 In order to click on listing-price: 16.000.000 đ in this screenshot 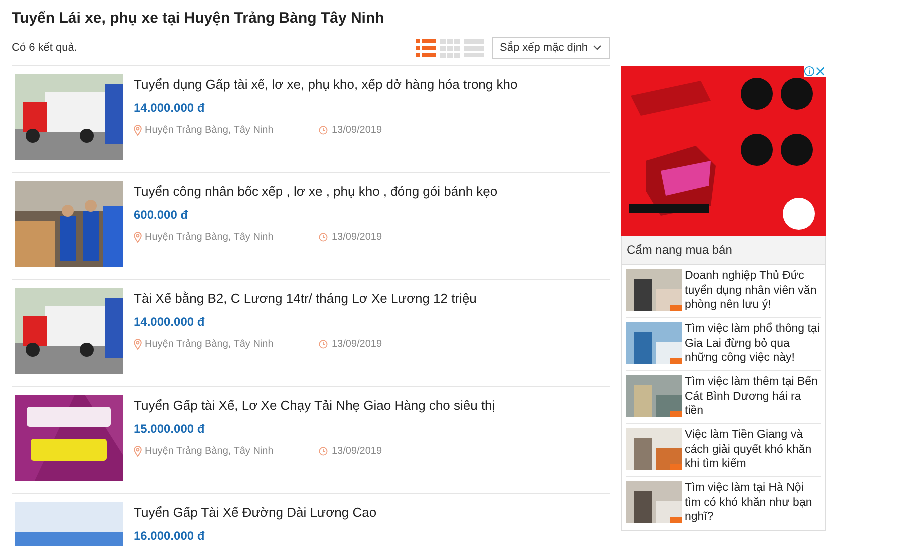, I will do `click(170, 536)`.